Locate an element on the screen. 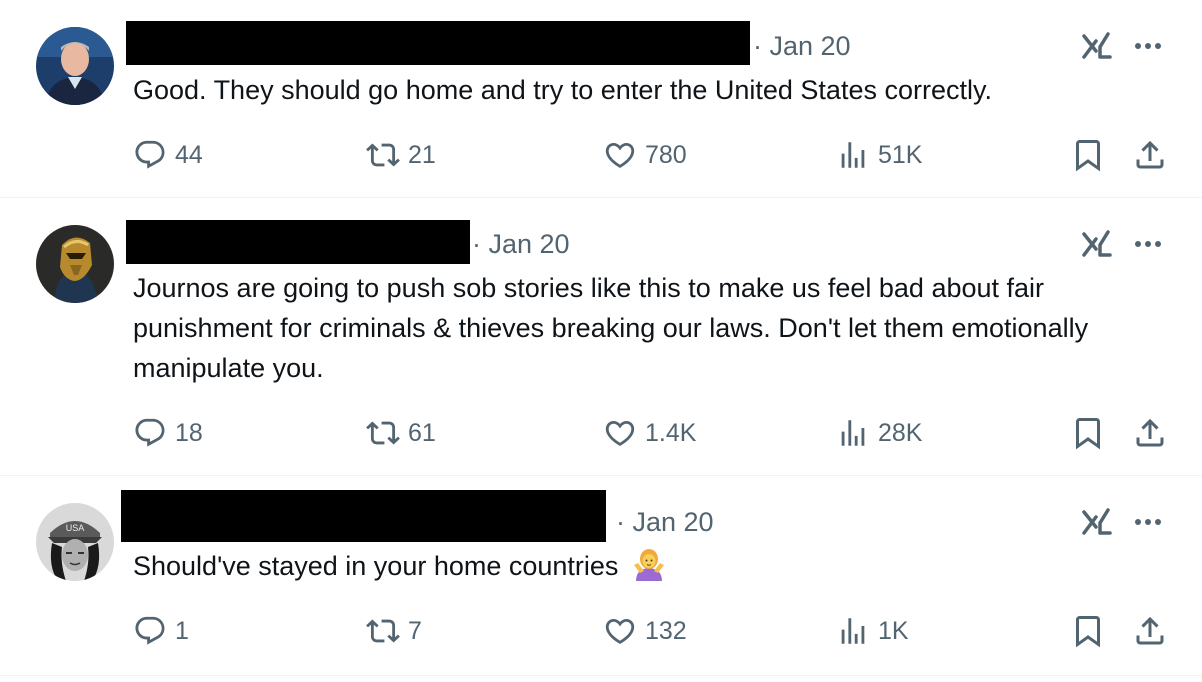 This screenshot has height=682, width=1202. views-count: 1K is located at coordinates (893, 630).